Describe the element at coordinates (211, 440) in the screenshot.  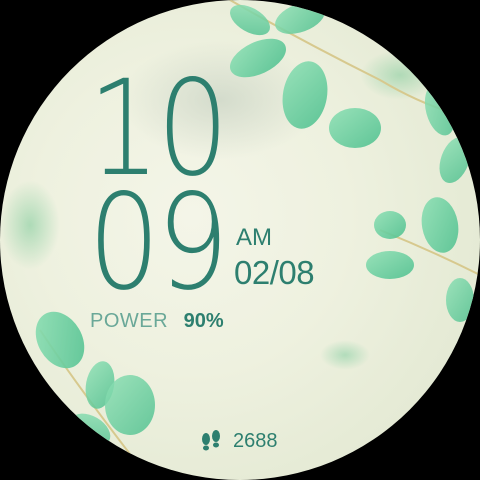
I see `footsteps-icon` at that location.